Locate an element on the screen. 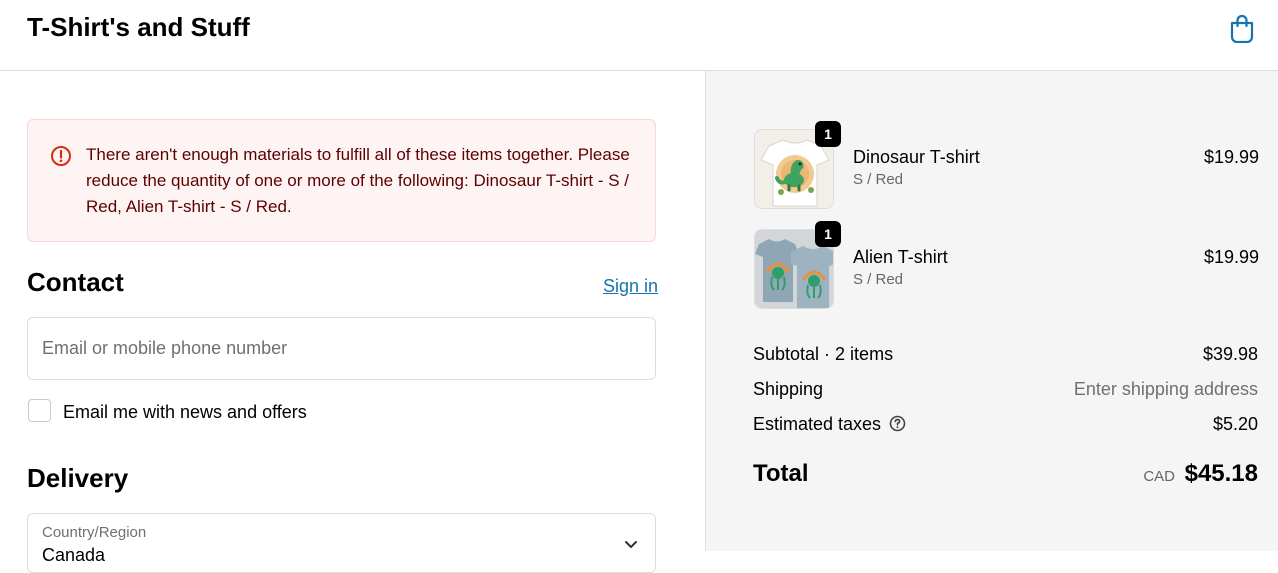 This screenshot has height=573, width=1278. item-name: Dinosaur T-shirt is located at coordinates (916, 157).